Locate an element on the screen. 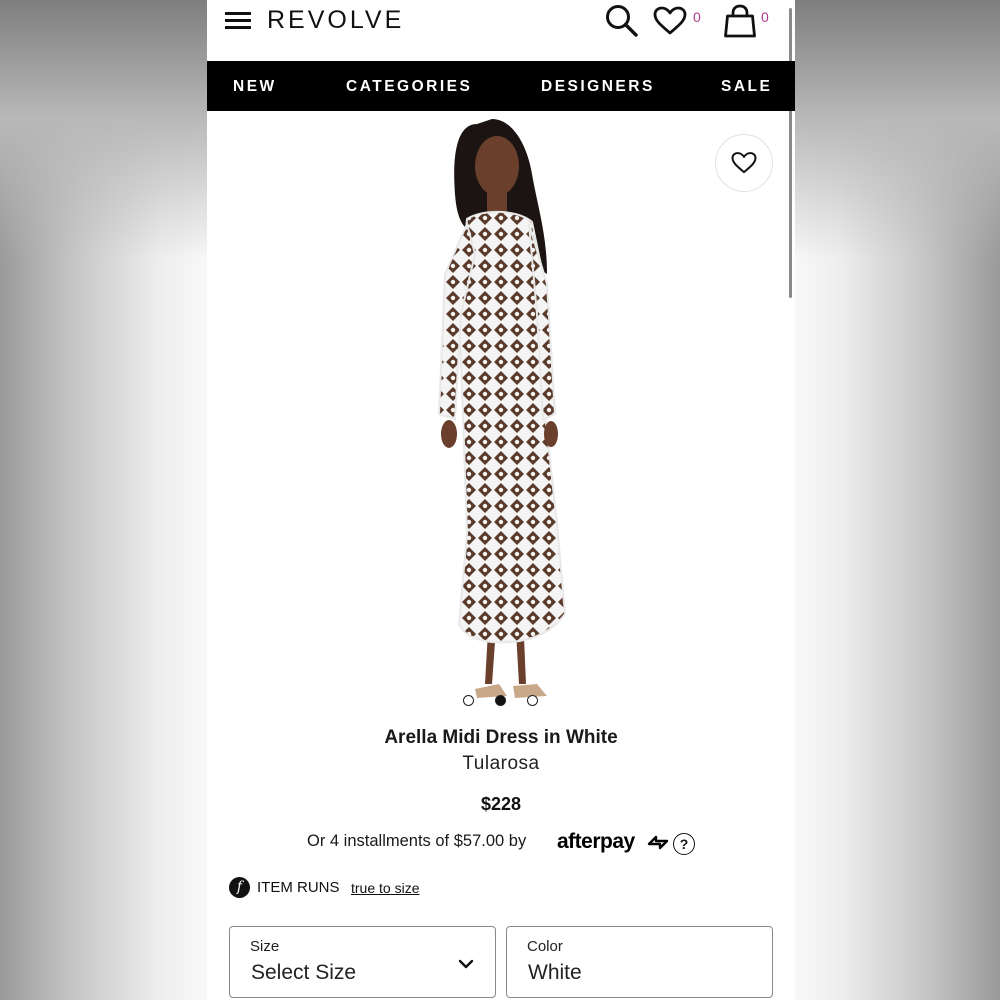 This screenshot has width=1000, height=1000. nav-designers: DESIGNERS is located at coordinates (598, 87).